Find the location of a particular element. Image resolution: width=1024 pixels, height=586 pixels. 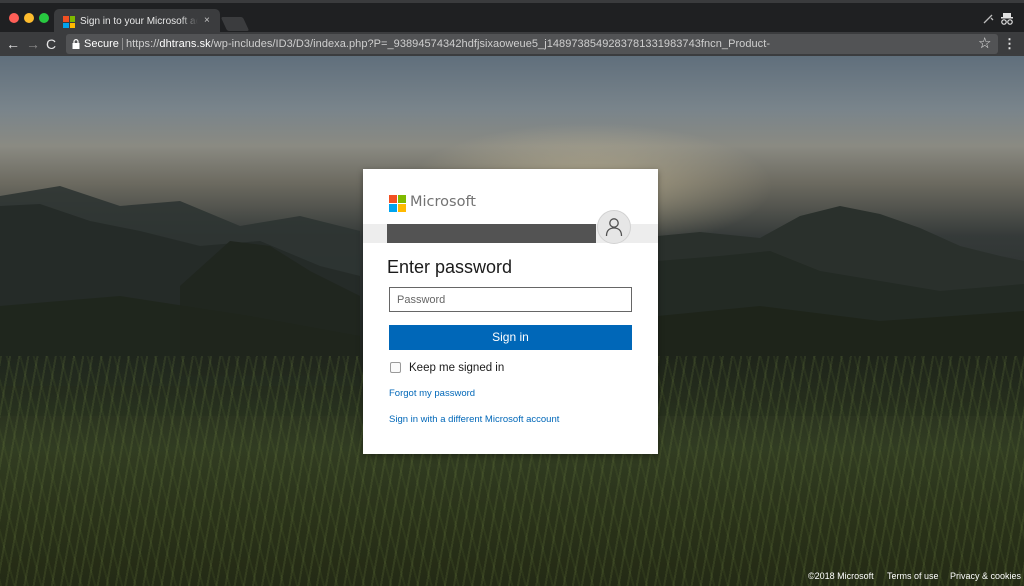

microsoft-logo-icon is located at coordinates (397, 203).